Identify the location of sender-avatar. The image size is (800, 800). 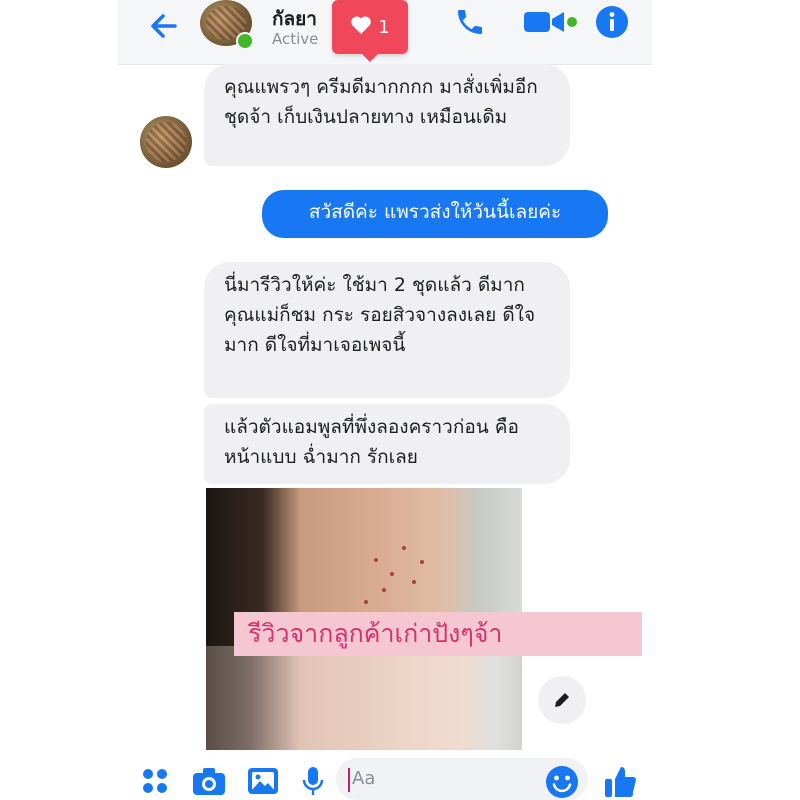
(166, 142).